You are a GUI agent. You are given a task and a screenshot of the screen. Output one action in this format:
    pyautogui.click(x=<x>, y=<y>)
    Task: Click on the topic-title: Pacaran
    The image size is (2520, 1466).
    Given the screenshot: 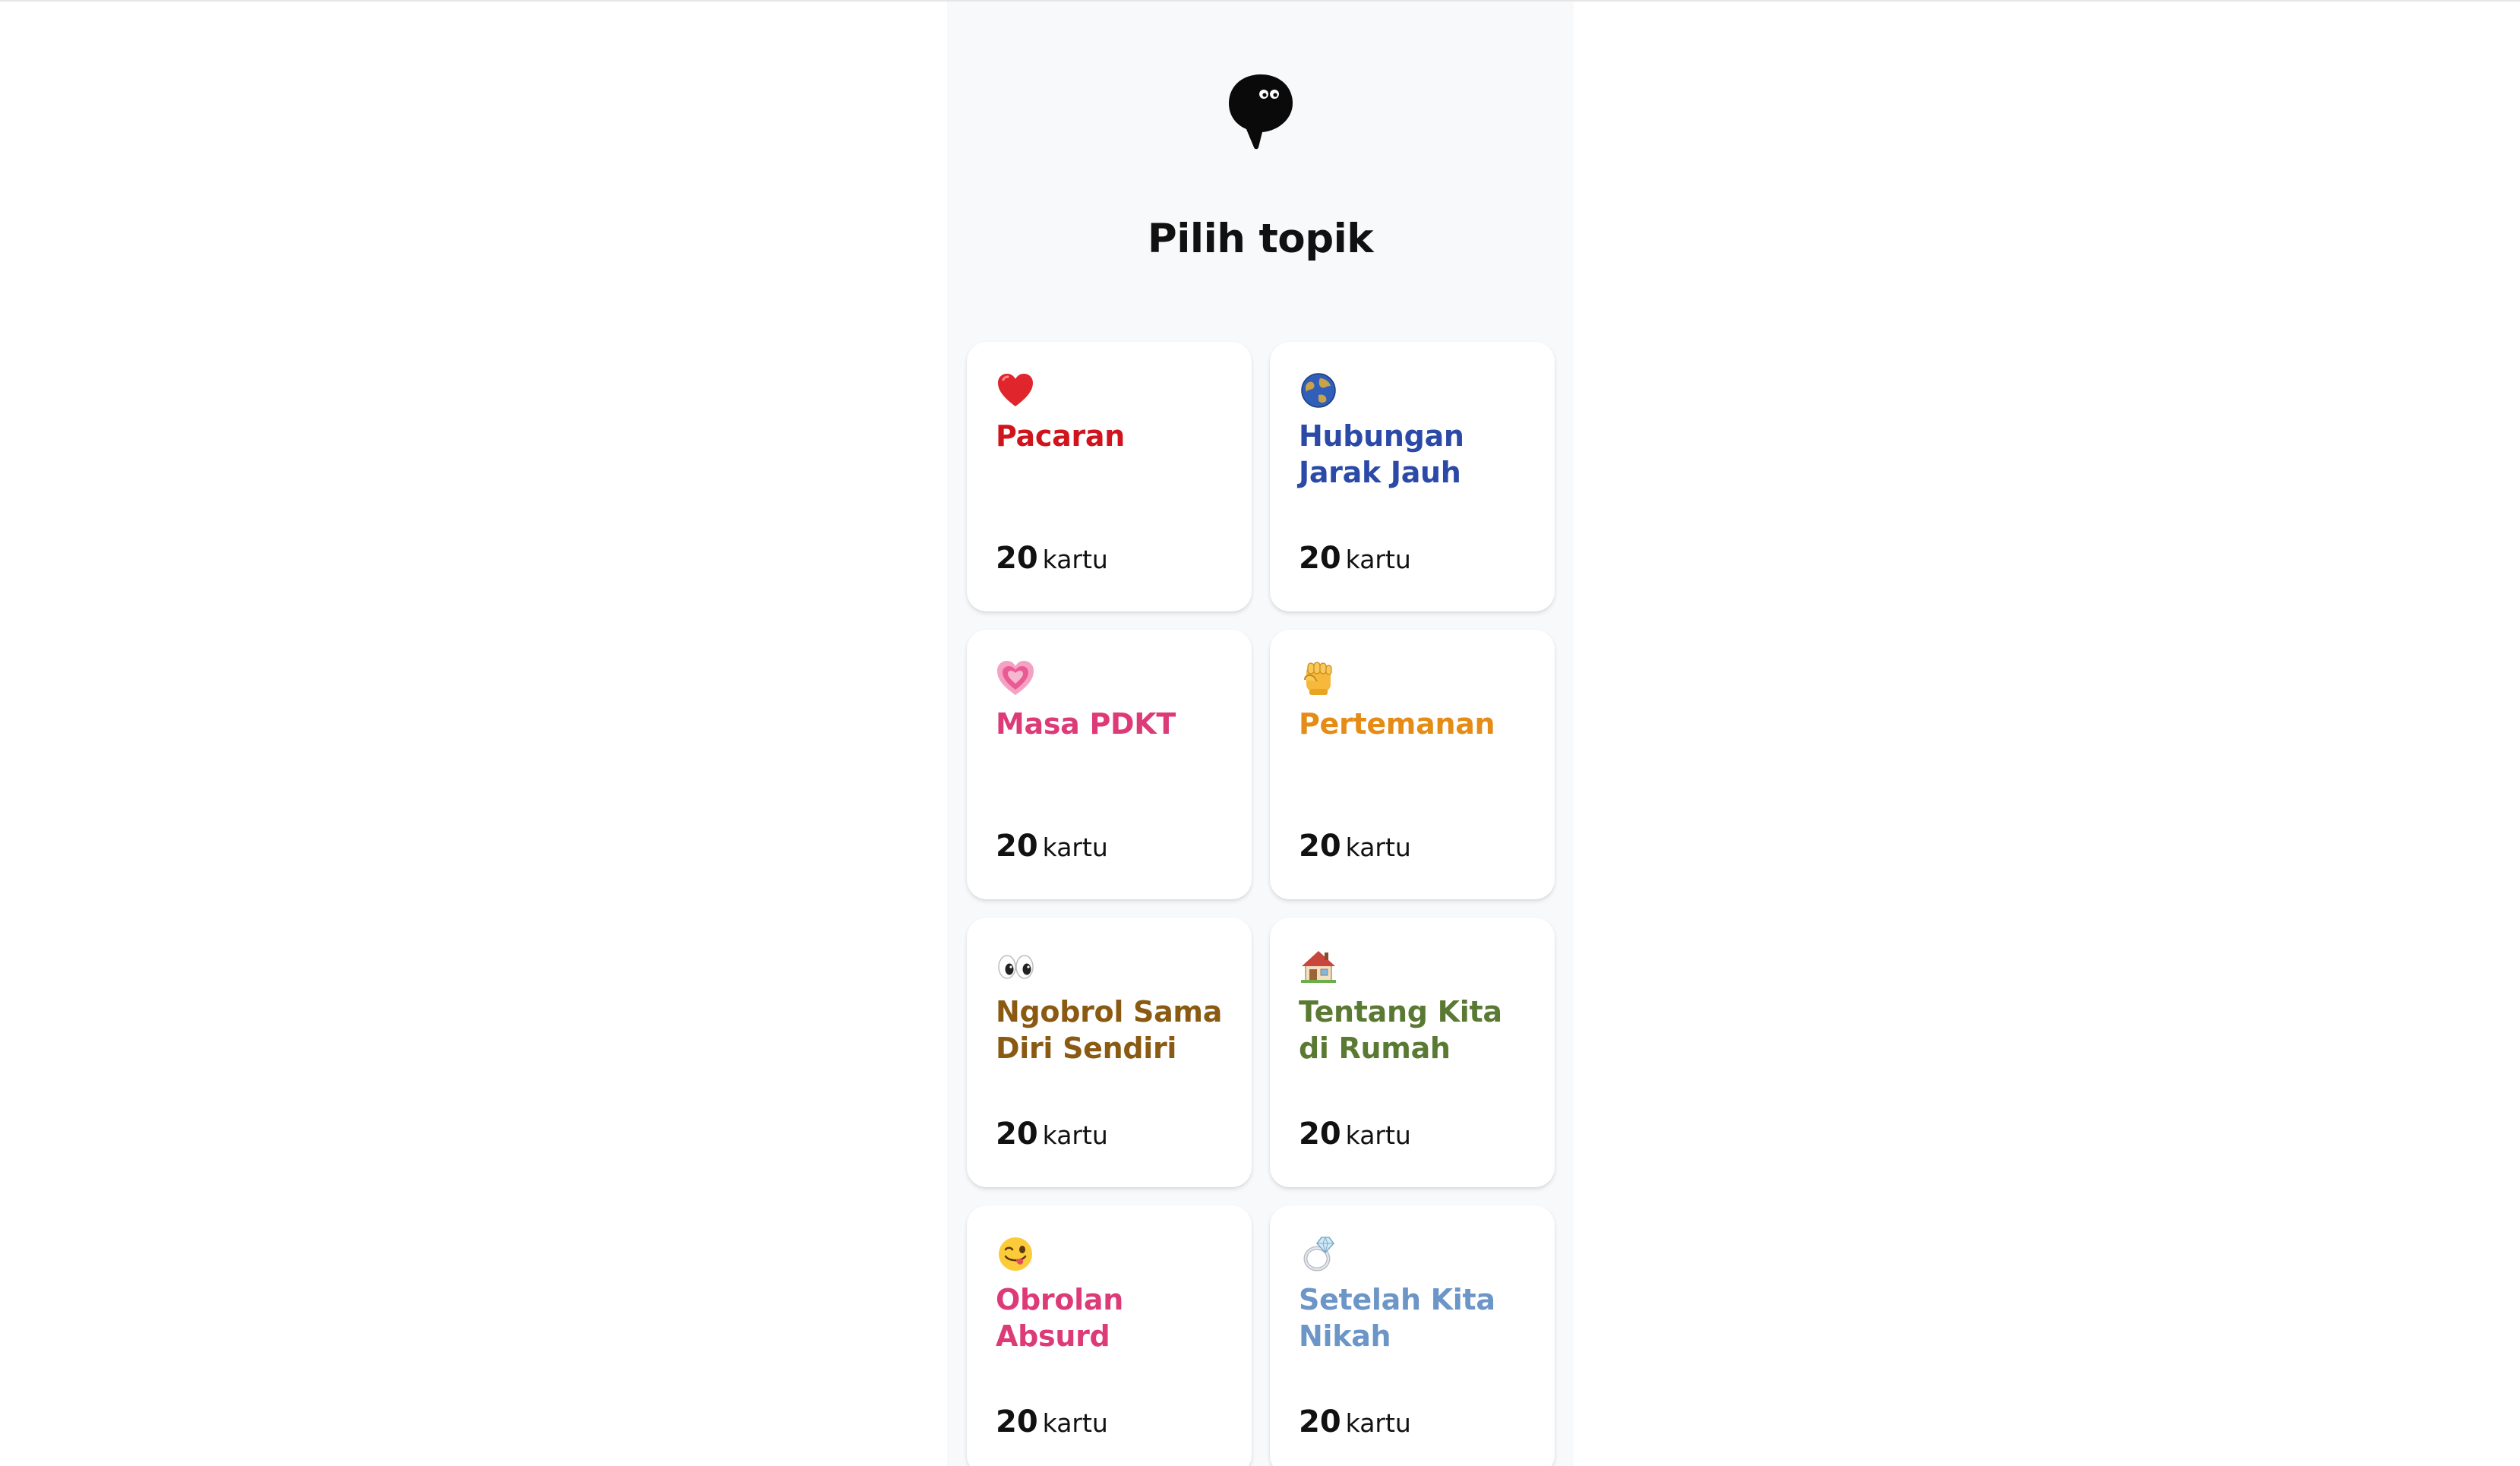 What is the action you would take?
    pyautogui.click(x=1060, y=436)
    